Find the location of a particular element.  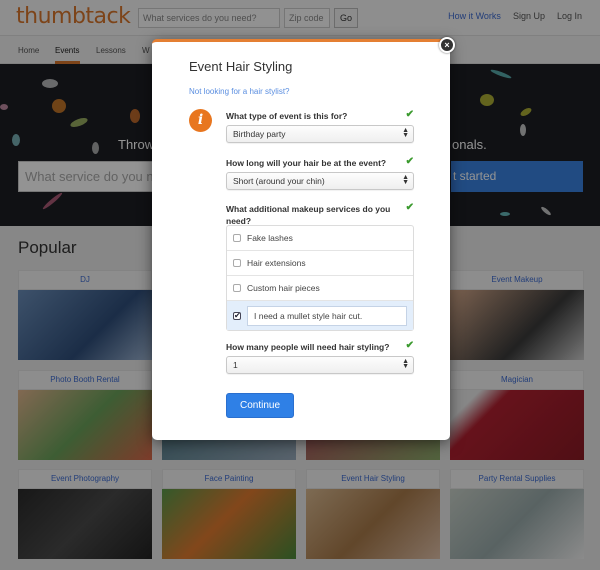

event-type-select: Birthday party ▲ ▼ is located at coordinates (320, 134).